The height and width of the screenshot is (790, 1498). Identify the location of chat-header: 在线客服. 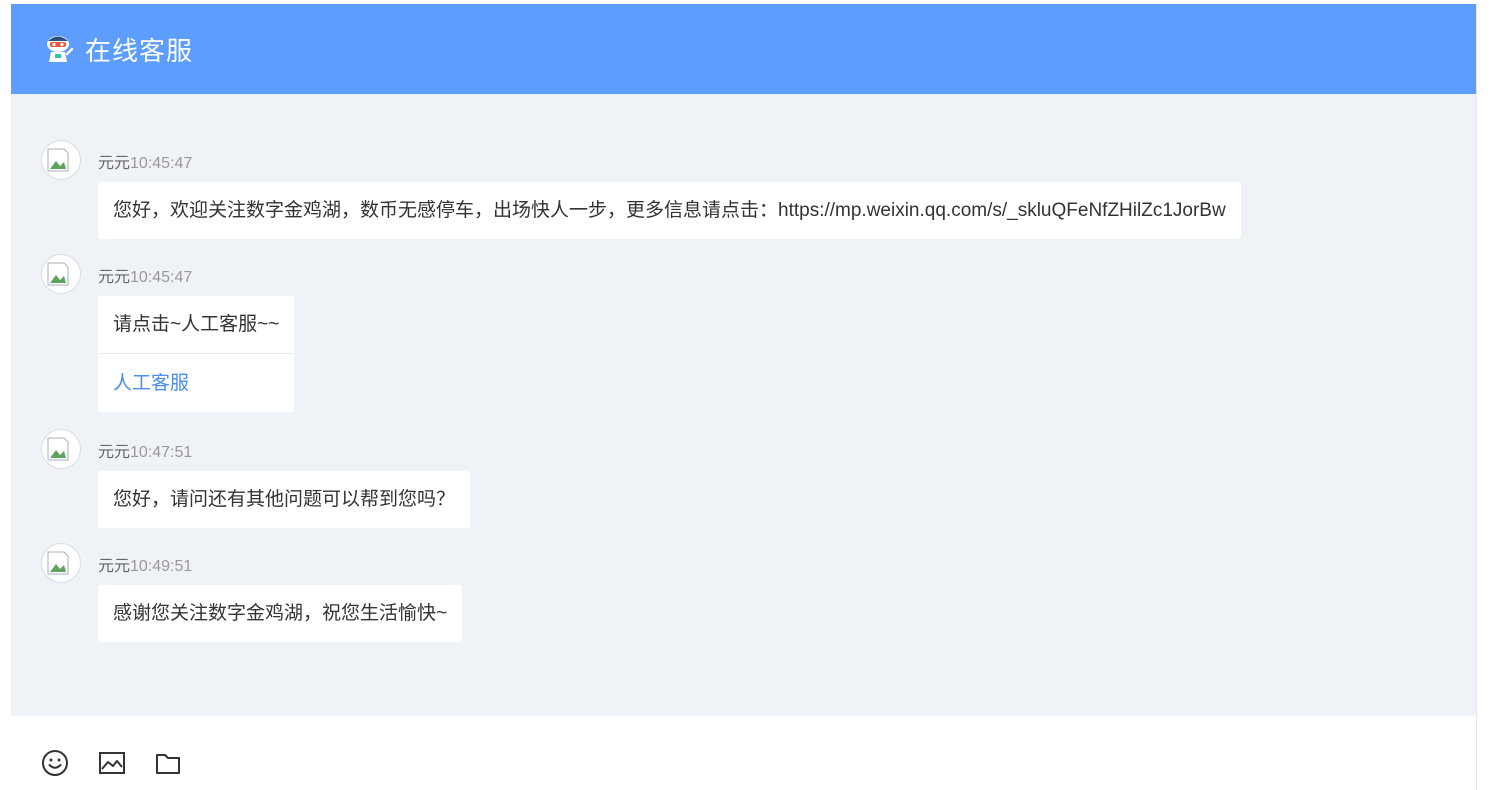
(743, 49).